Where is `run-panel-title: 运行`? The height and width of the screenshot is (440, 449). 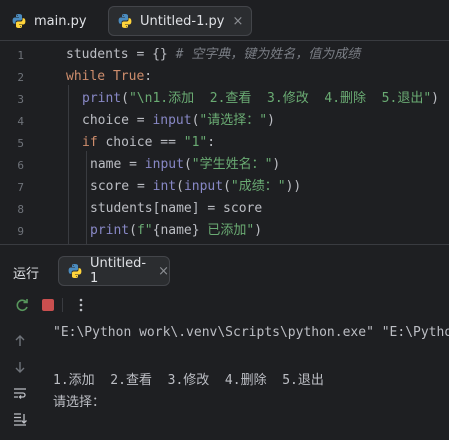
run-panel-title: 运行 is located at coordinates (26, 274).